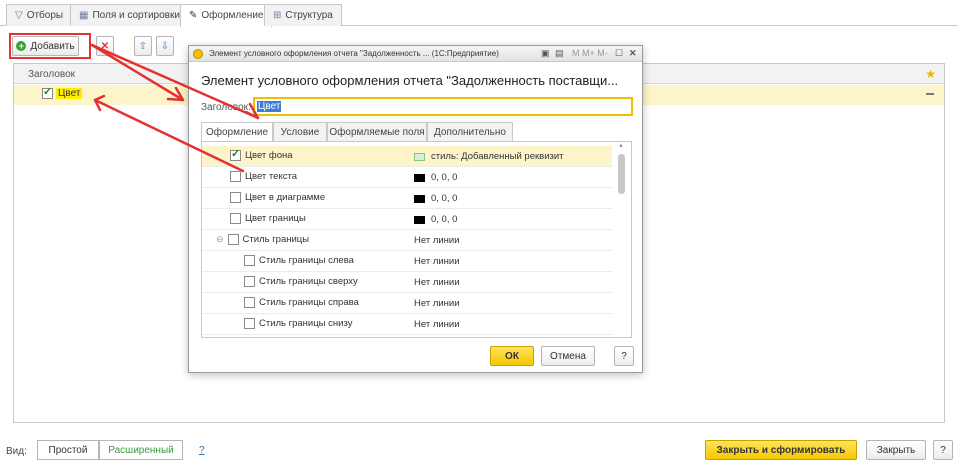  I want to click on app-logo-icon, so click(198, 54).